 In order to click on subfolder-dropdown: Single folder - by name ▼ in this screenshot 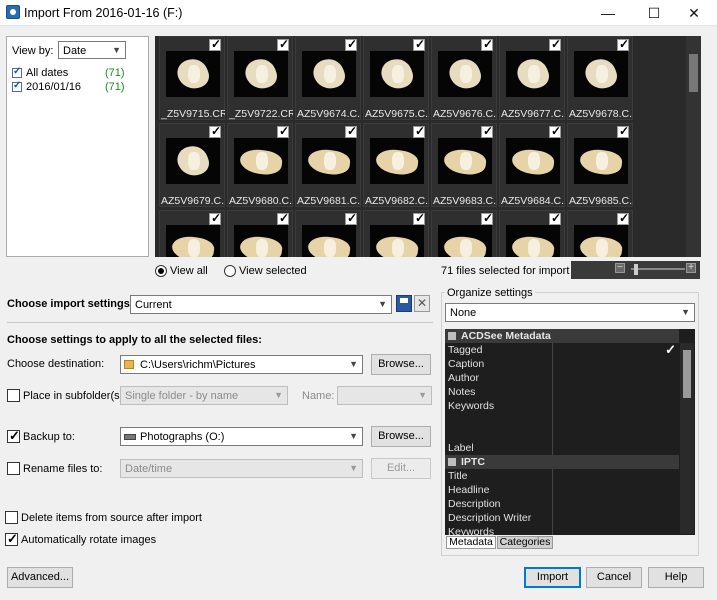, I will do `click(204, 395)`.